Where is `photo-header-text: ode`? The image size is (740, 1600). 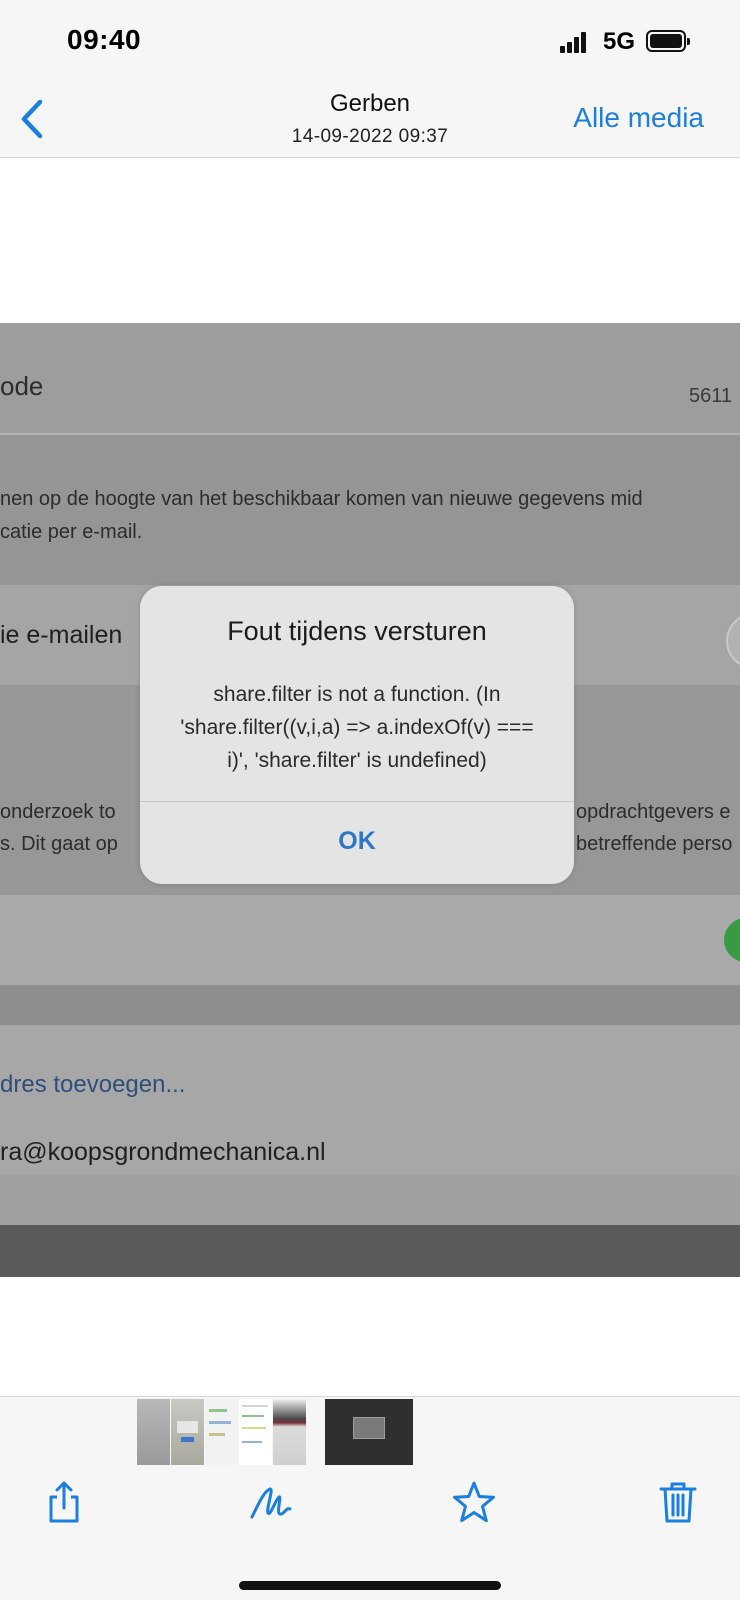
photo-header-text: ode is located at coordinates (22, 386).